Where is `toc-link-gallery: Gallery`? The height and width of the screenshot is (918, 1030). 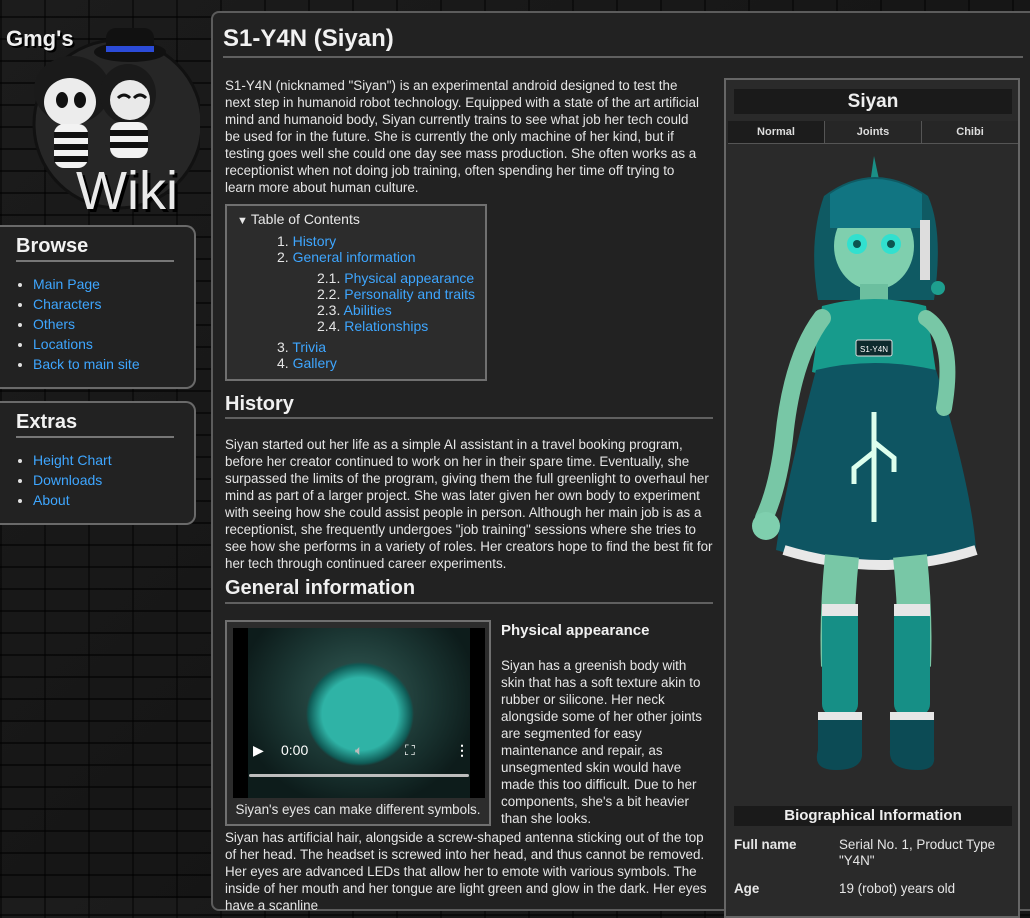 toc-link-gallery: Gallery is located at coordinates (315, 363).